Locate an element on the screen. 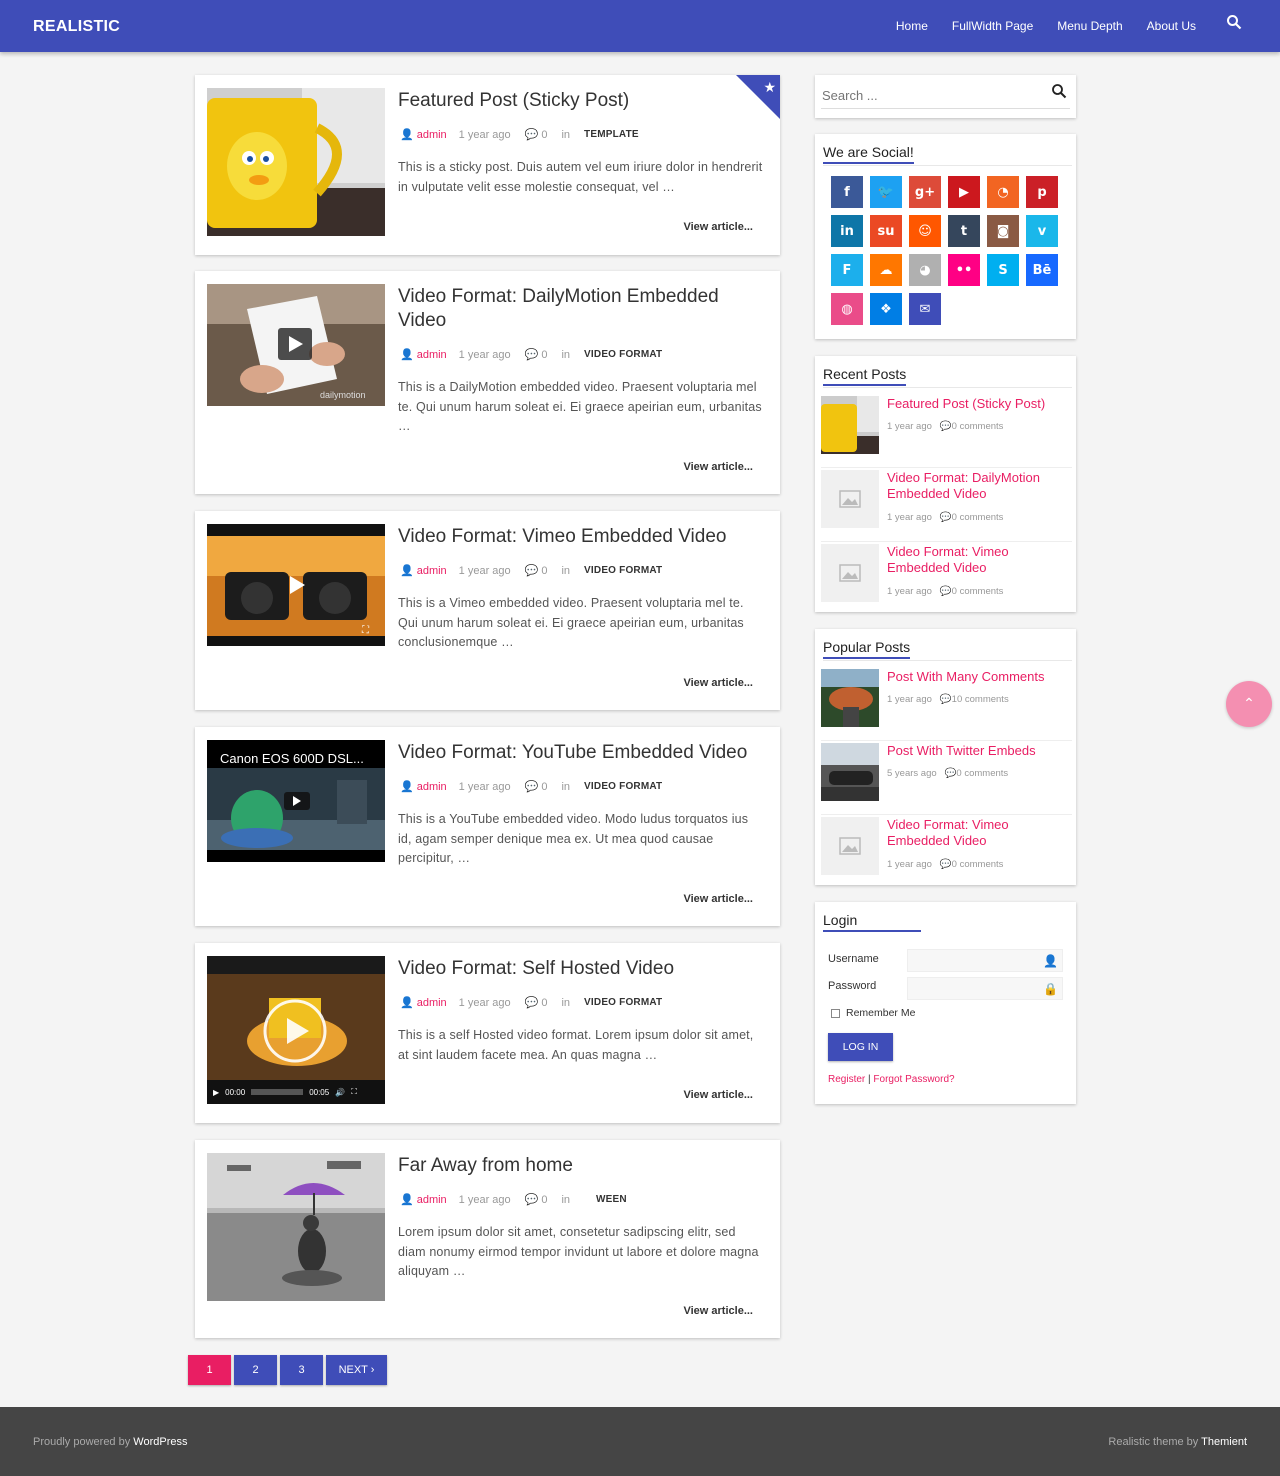  remember-me: Remember Me is located at coordinates (873, 1013).